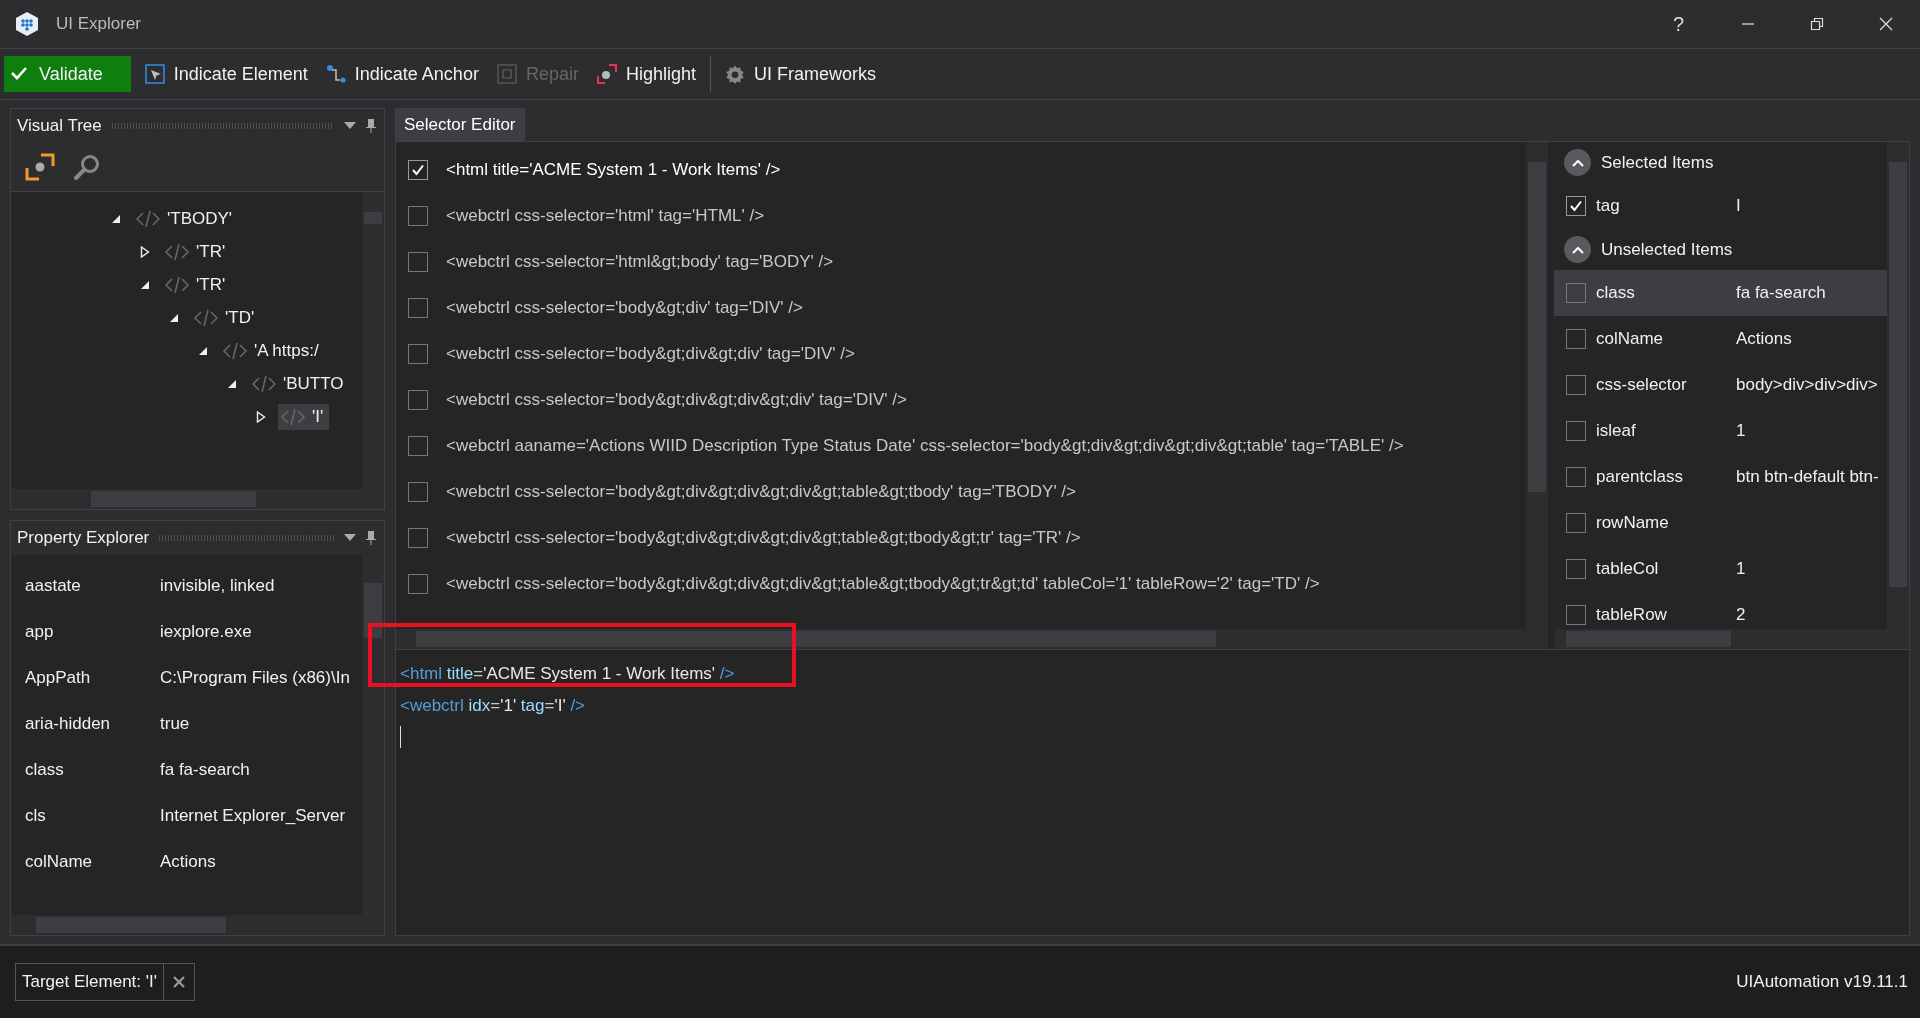 This screenshot has width=1920, height=1018. Describe the element at coordinates (304, 416) in the screenshot. I see `tree-item: 'I'` at that location.